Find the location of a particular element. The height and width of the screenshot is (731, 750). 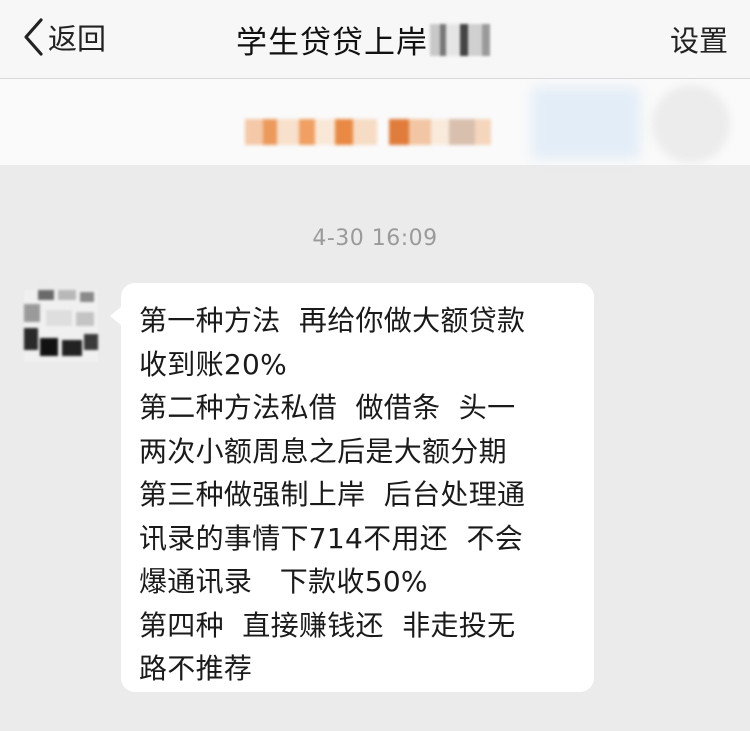

message-line: 第四种 直接赚钱还 非走投无 is located at coordinates (327, 625).